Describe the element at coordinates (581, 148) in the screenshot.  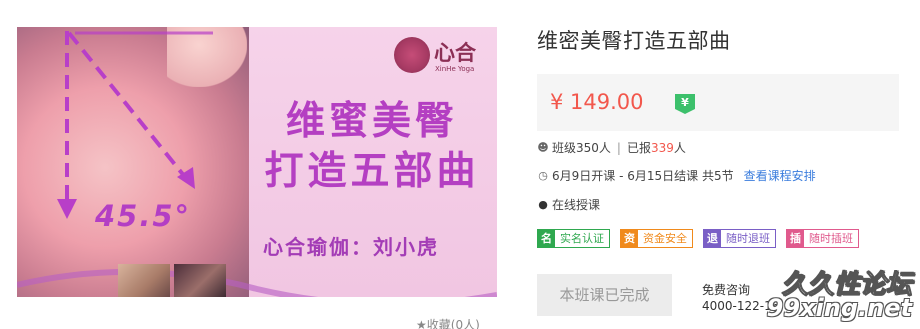
I see `class-capacity: 班级350人` at that location.